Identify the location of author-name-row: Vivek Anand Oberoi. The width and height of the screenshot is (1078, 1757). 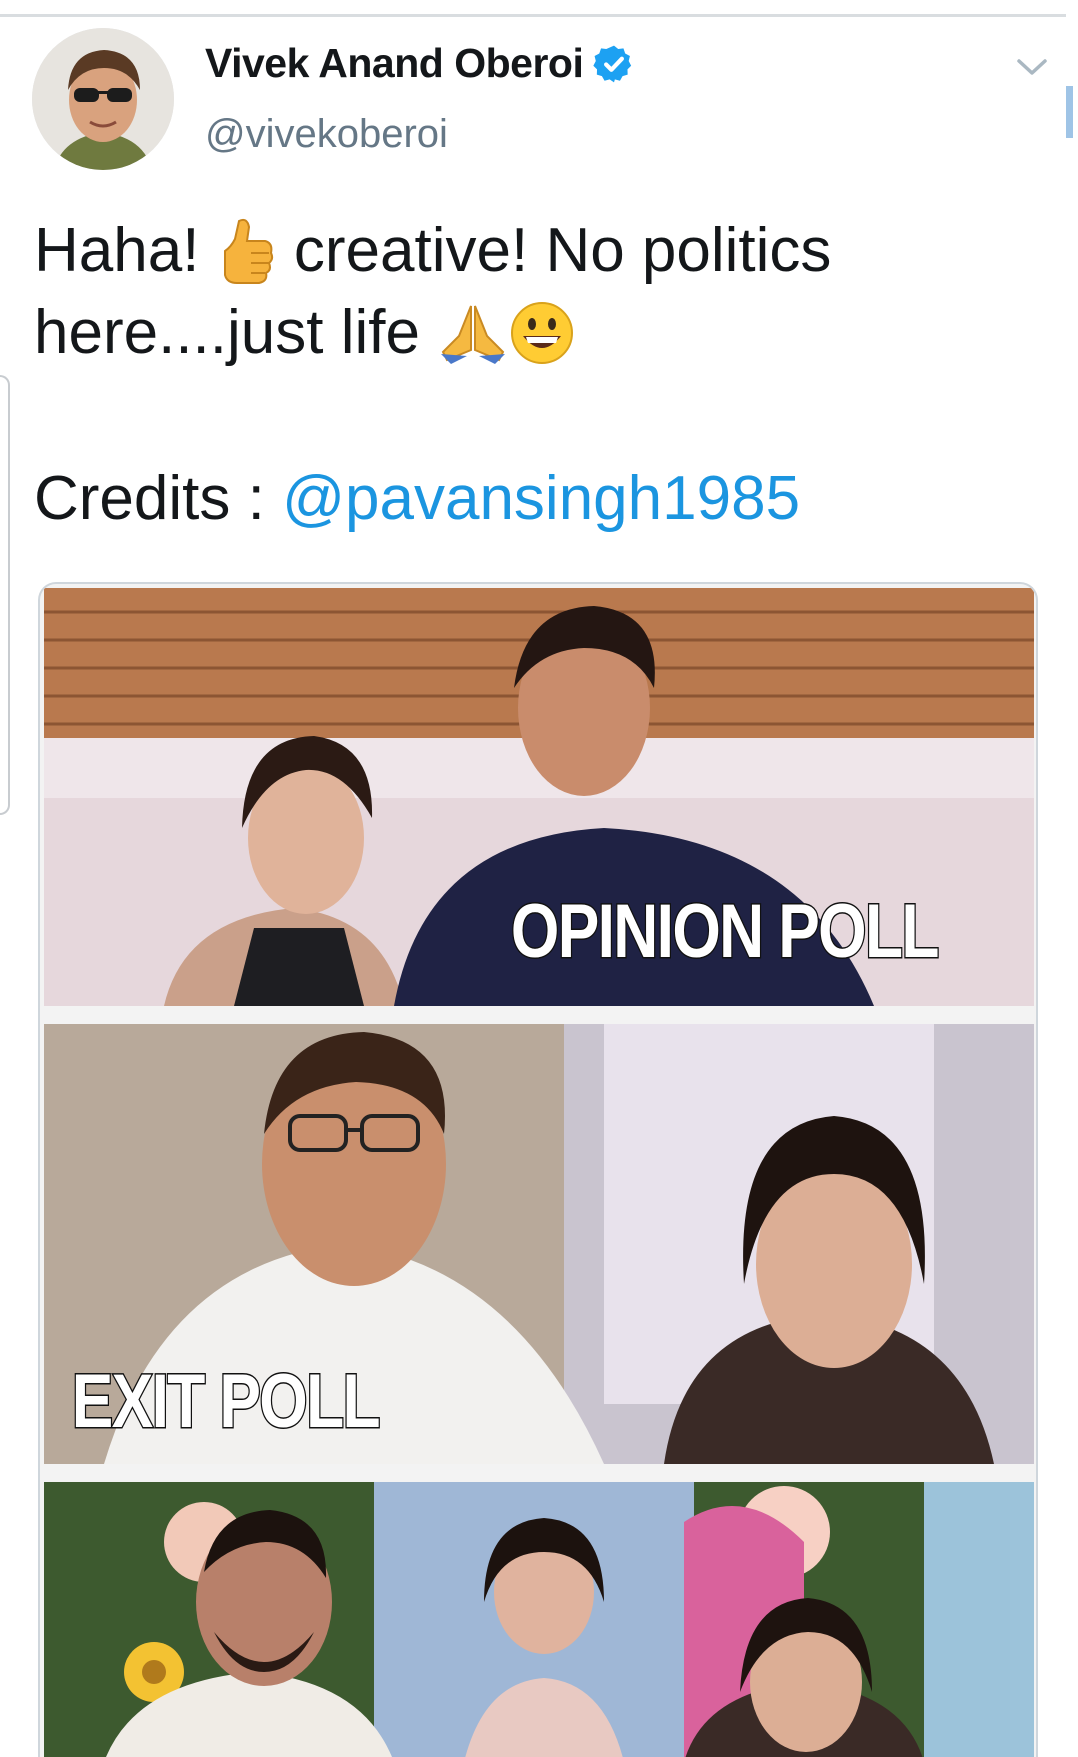
(420, 63).